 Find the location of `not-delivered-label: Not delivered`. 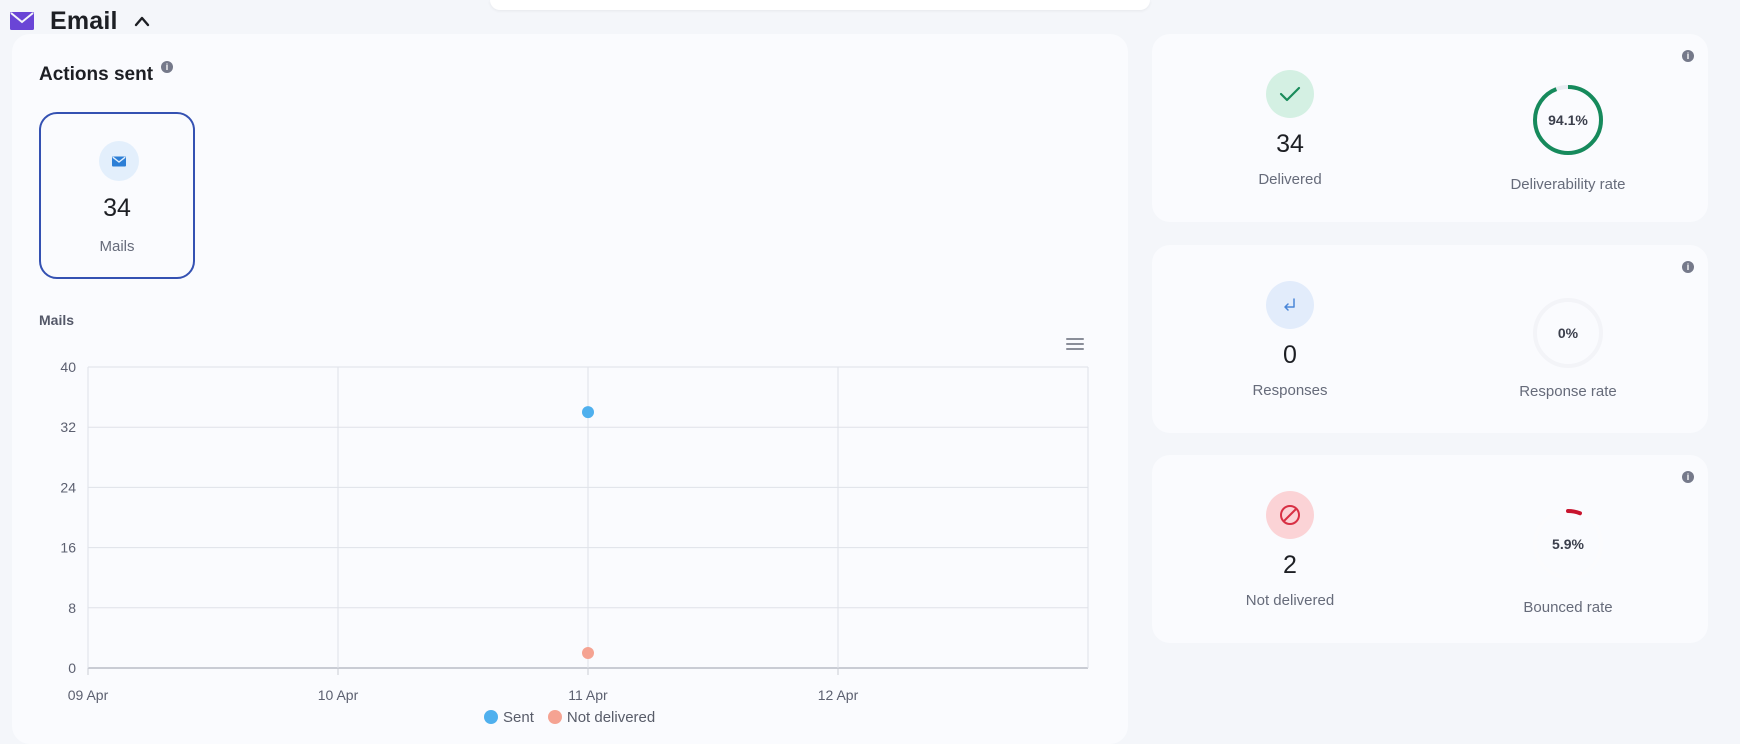

not-delivered-label: Not delivered is located at coordinates (1290, 600).